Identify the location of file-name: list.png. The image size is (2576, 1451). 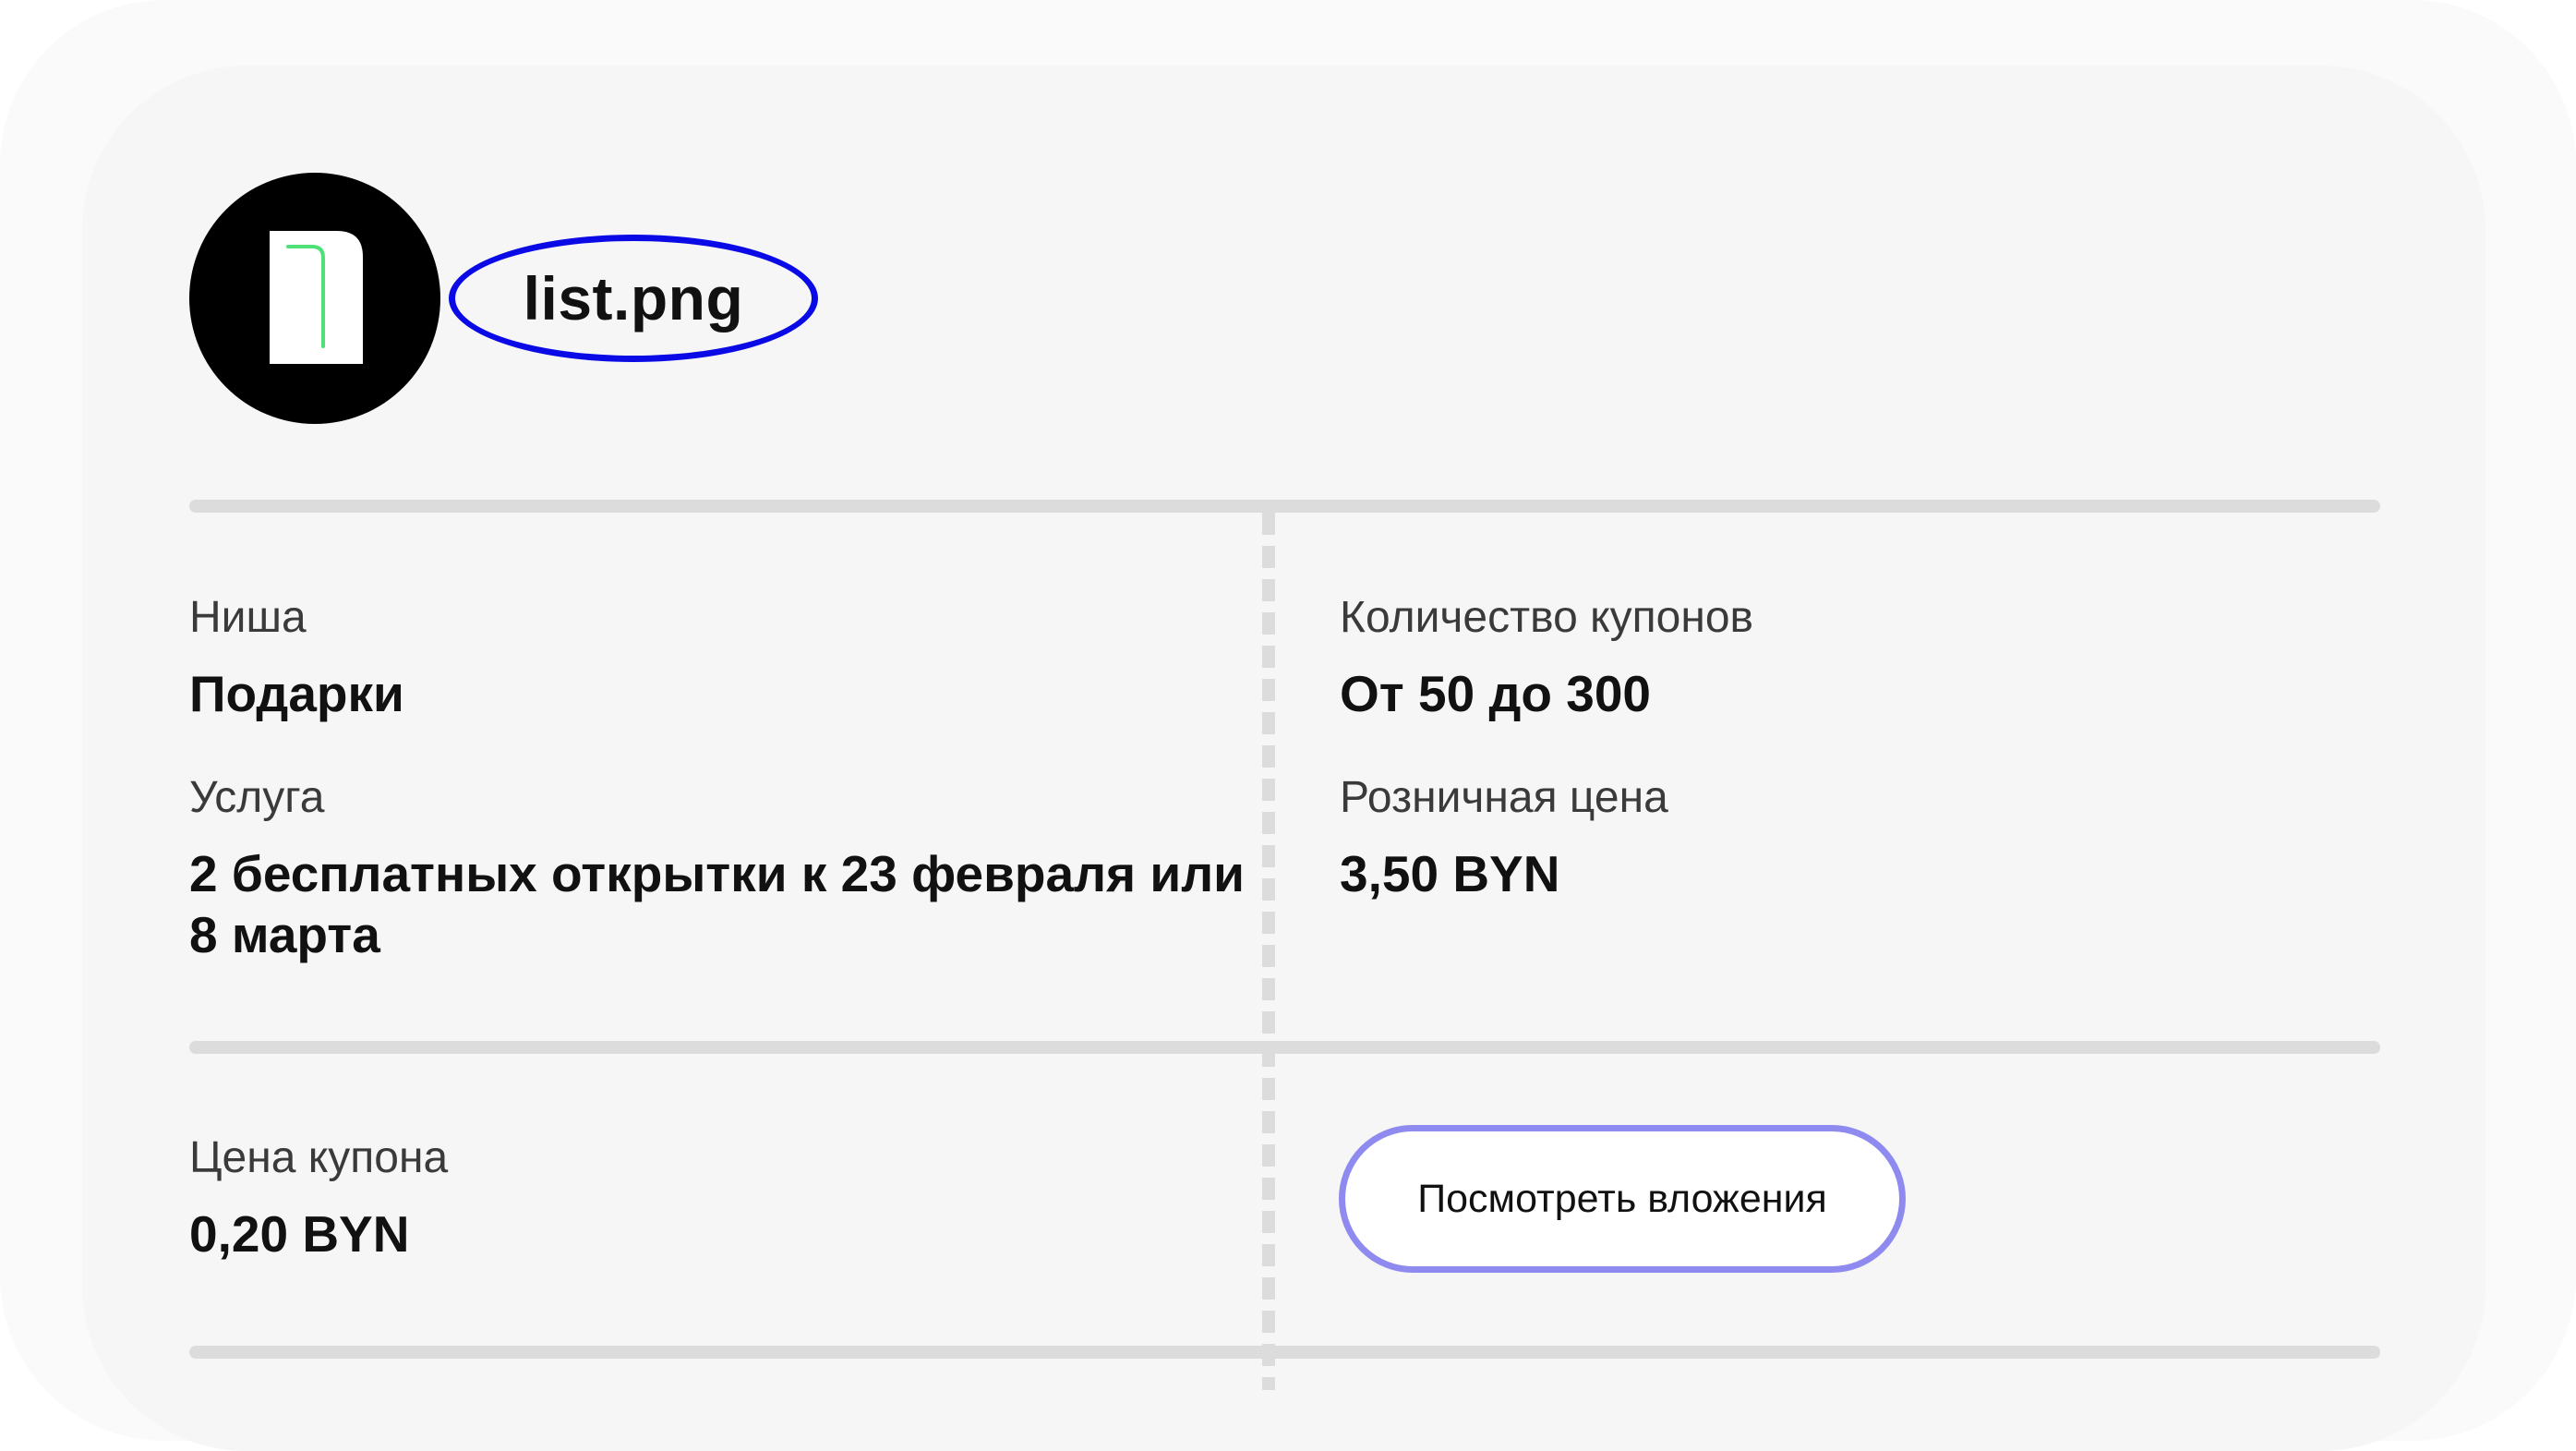
(633, 298).